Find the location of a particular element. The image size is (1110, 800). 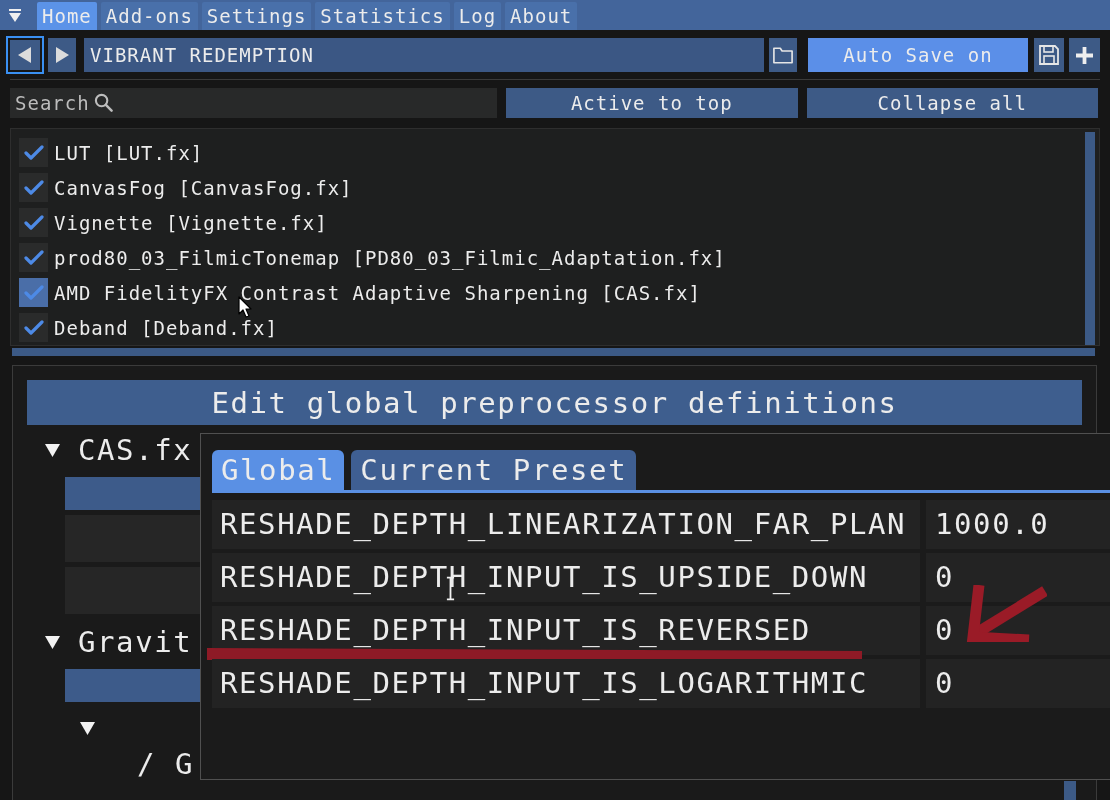

tab: Current Preset is located at coordinates (494, 470).